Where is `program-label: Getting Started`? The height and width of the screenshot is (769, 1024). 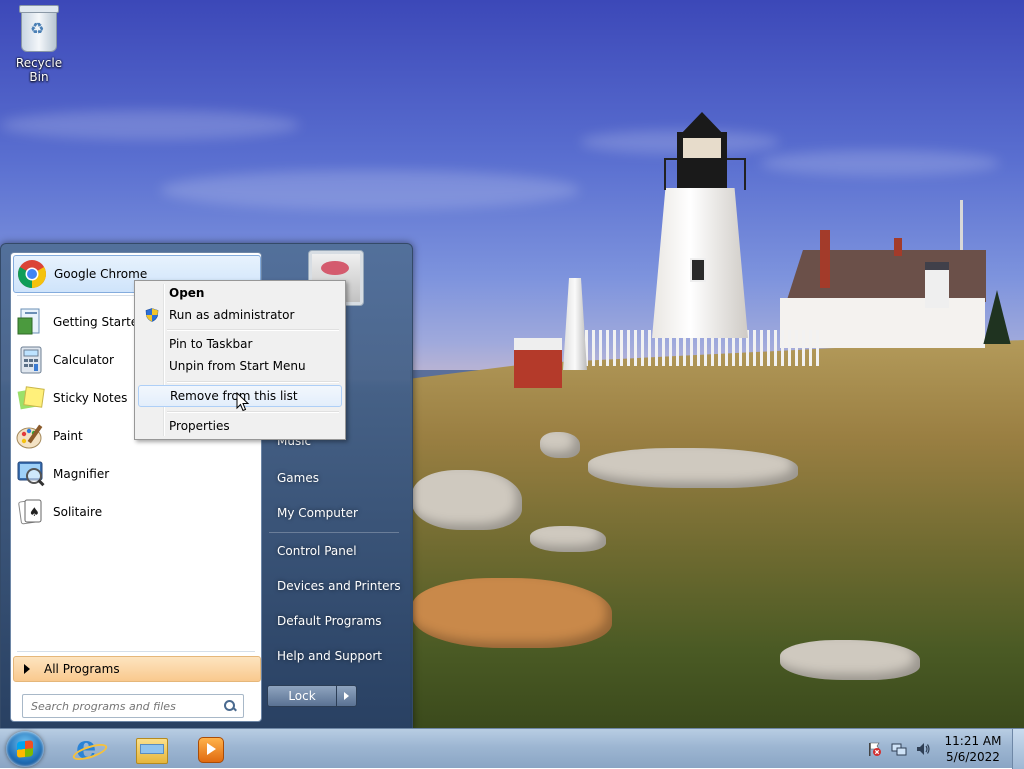 program-label: Getting Started is located at coordinates (99, 322).